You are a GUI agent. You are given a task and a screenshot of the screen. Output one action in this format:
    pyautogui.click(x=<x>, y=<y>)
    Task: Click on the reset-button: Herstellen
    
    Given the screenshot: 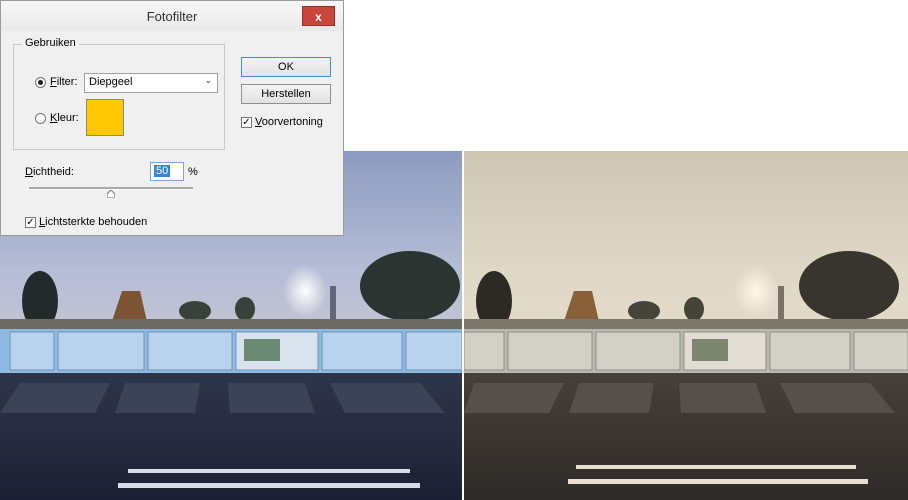 What is the action you would take?
    pyautogui.click(x=286, y=94)
    